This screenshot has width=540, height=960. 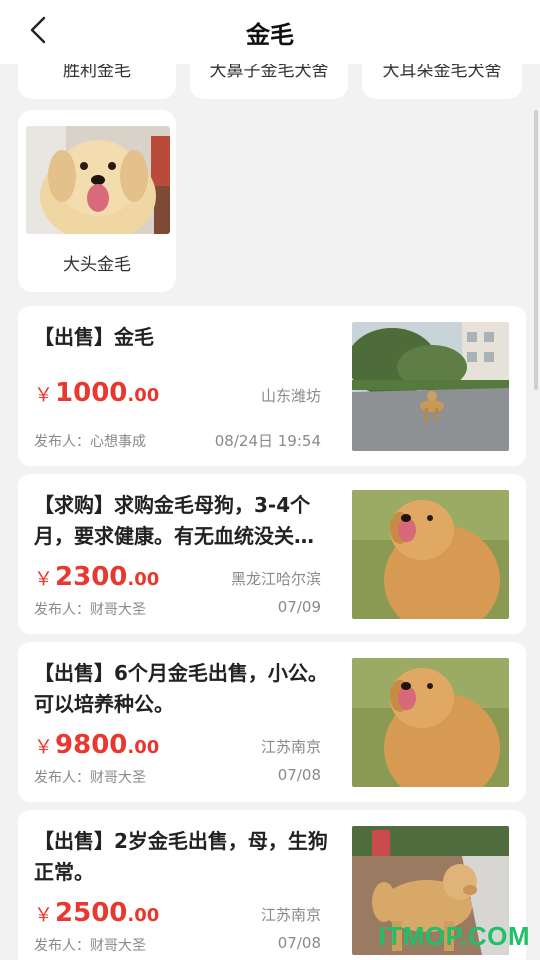 I want to click on watermark: ITMOP.COM, so click(x=454, y=936).